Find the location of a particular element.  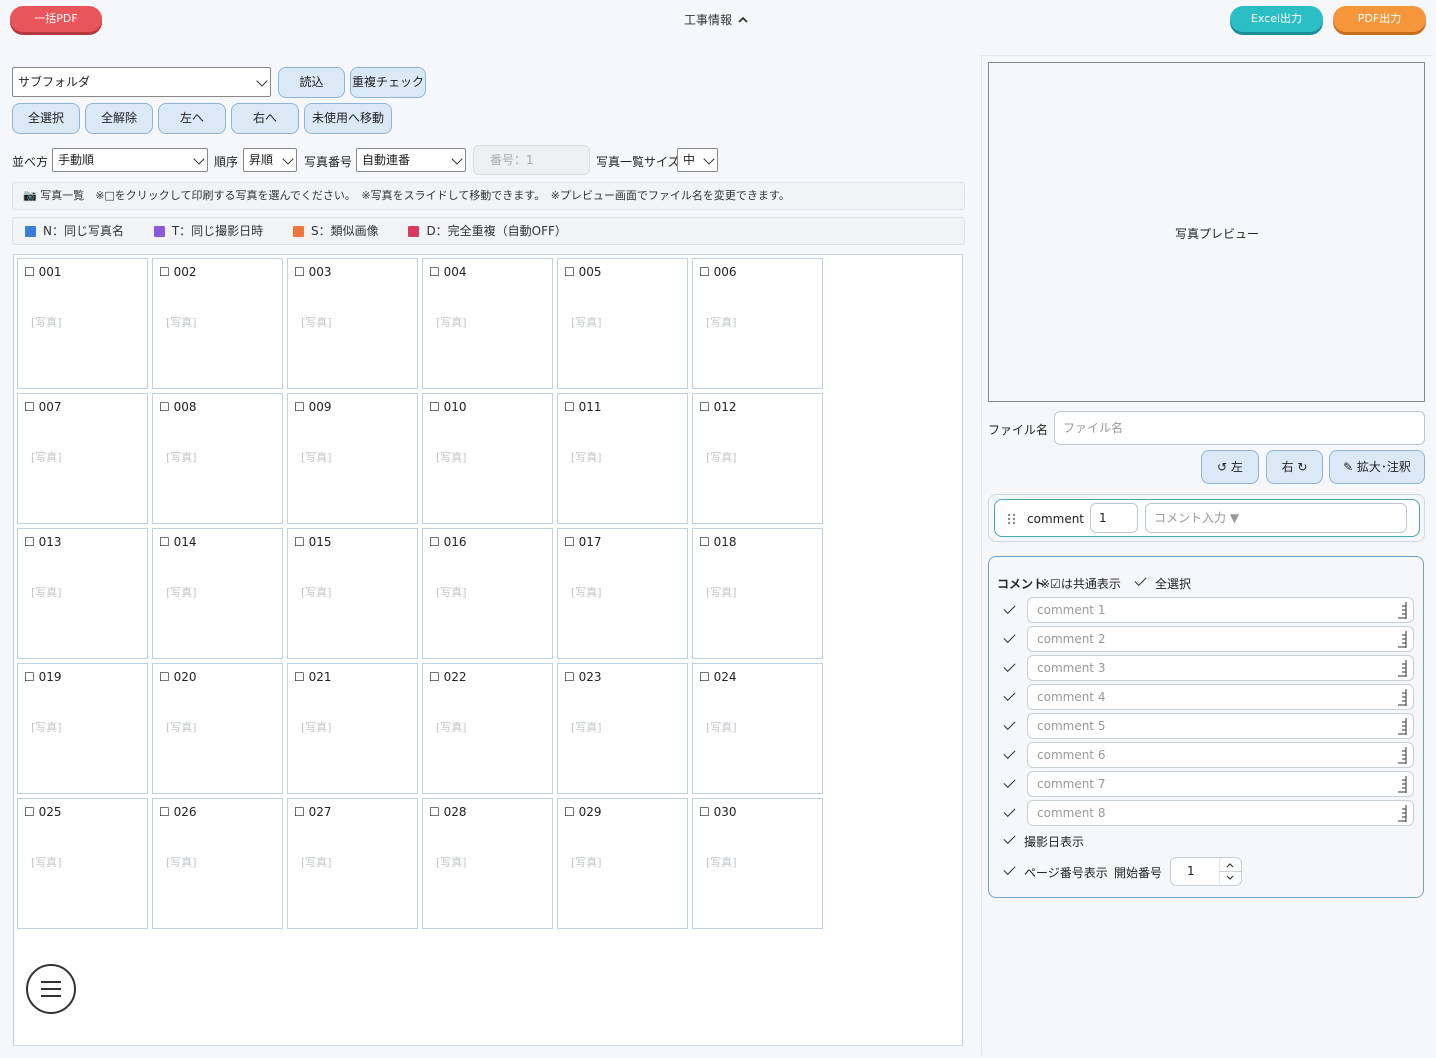

photo-cell: ☐ 030 [写真] is located at coordinates (757, 863).